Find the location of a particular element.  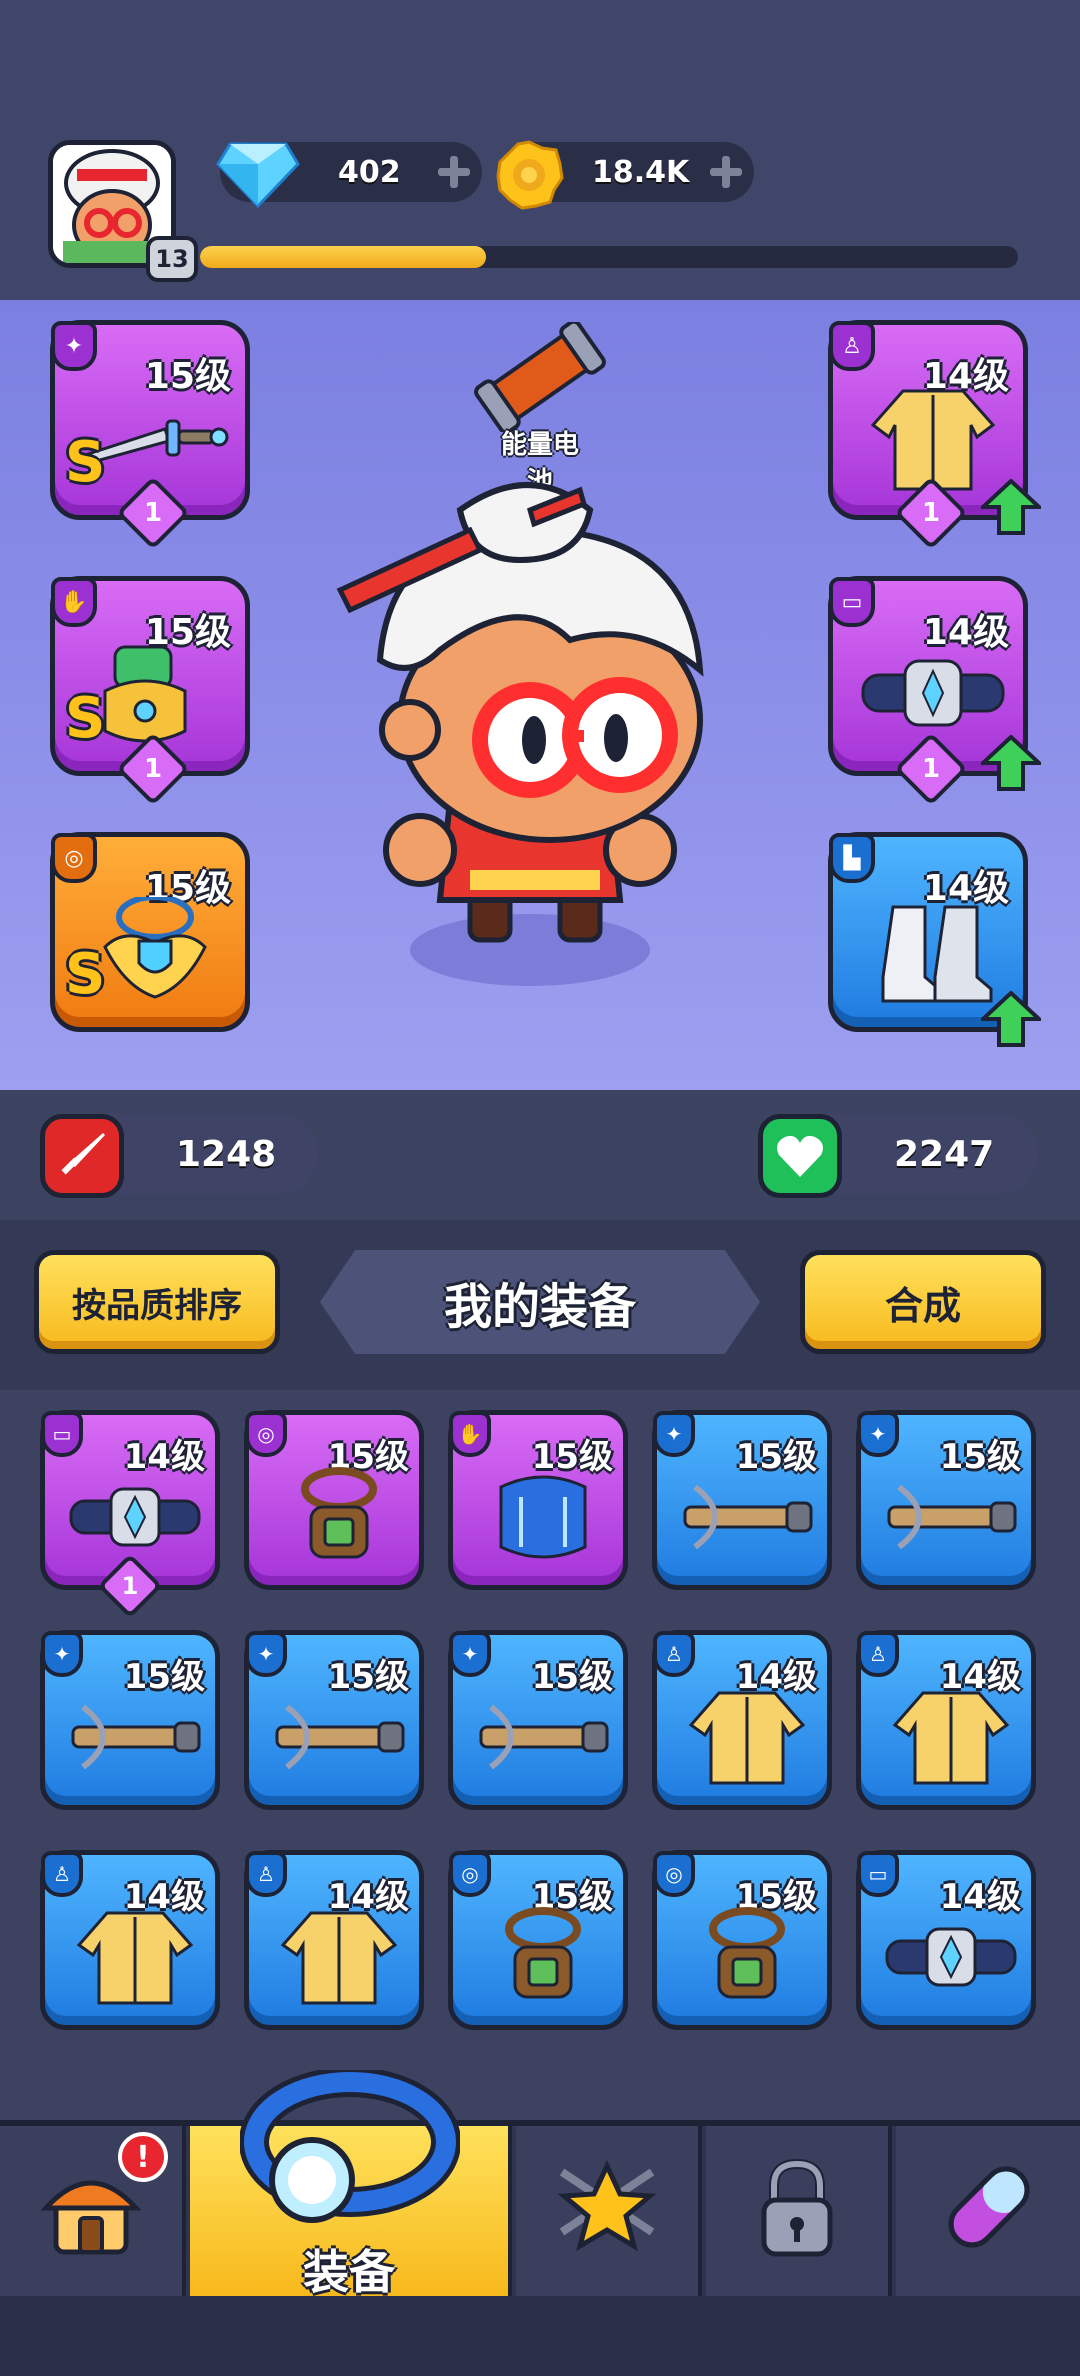

heart-icon is located at coordinates (800, 1156).